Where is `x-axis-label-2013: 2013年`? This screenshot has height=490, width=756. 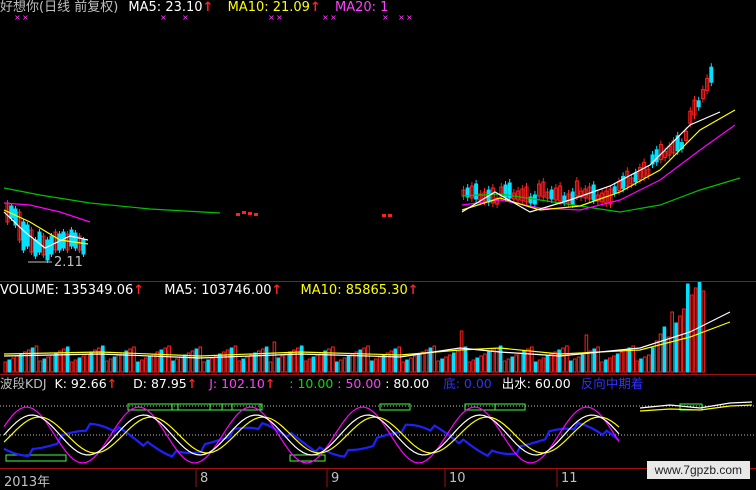 x-axis-label-2013: 2013年 is located at coordinates (27, 482).